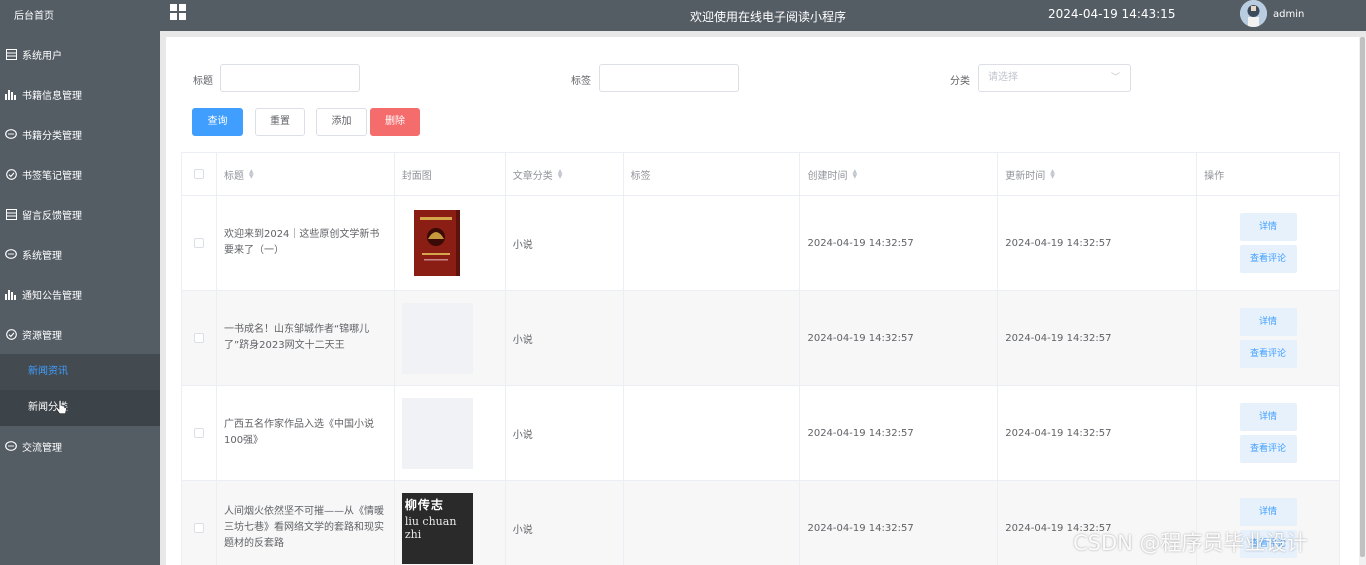  What do you see at coordinates (301, 242) in the screenshot?
I see `row-title: 欢迎来到2024｜这些原创文学新书要来了（一）` at bounding box center [301, 242].